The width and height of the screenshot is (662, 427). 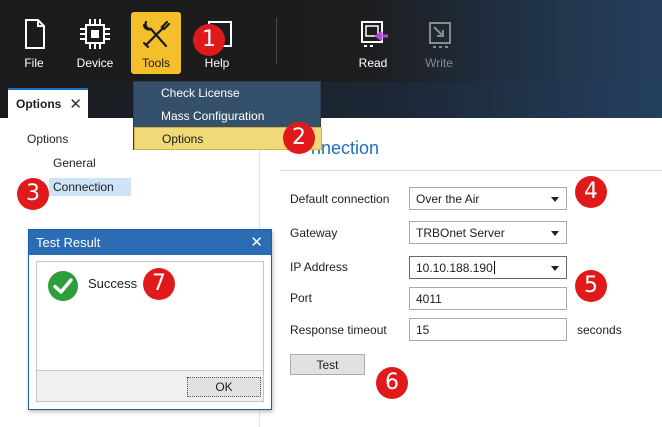 What do you see at coordinates (373, 63) in the screenshot?
I see `read-label: Read` at bounding box center [373, 63].